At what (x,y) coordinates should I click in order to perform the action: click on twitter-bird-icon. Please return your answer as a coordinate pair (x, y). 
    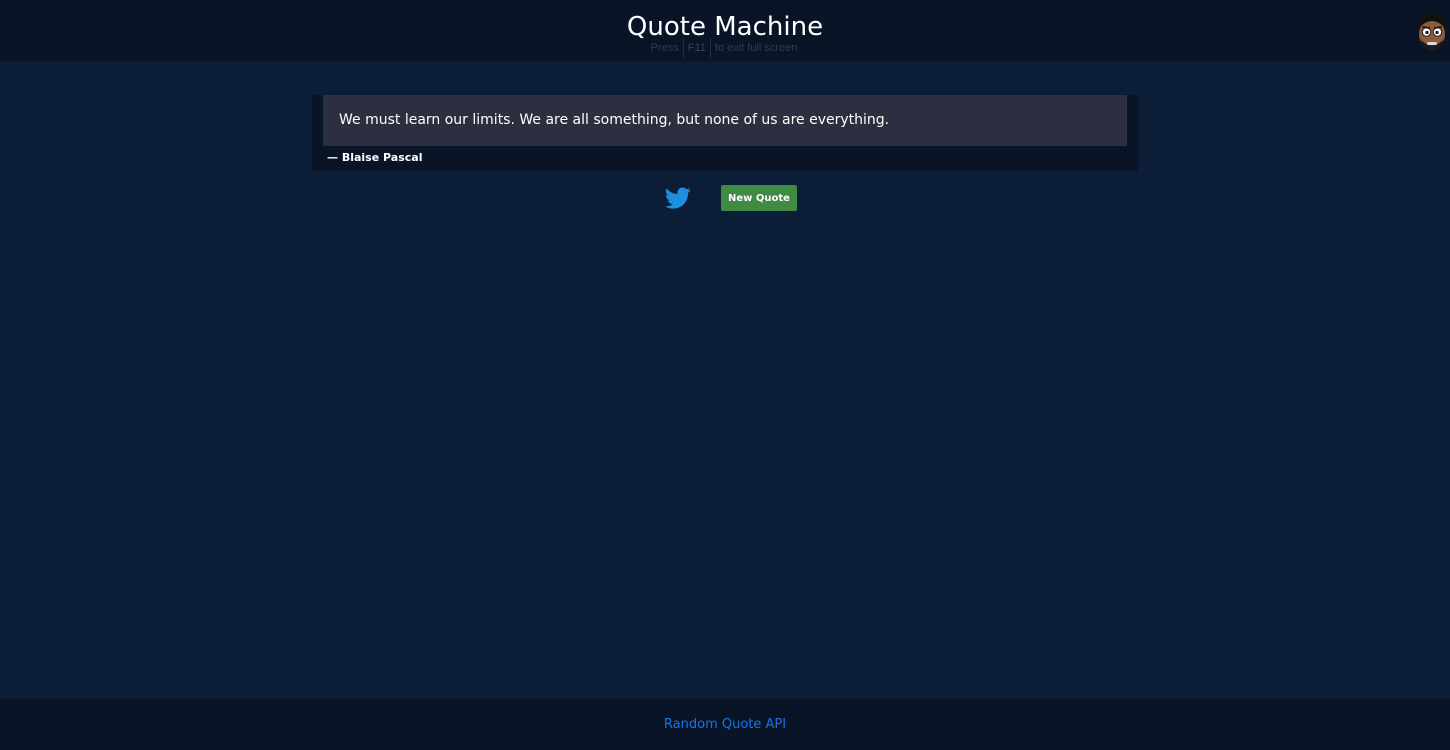
    Looking at the image, I should click on (677, 198).